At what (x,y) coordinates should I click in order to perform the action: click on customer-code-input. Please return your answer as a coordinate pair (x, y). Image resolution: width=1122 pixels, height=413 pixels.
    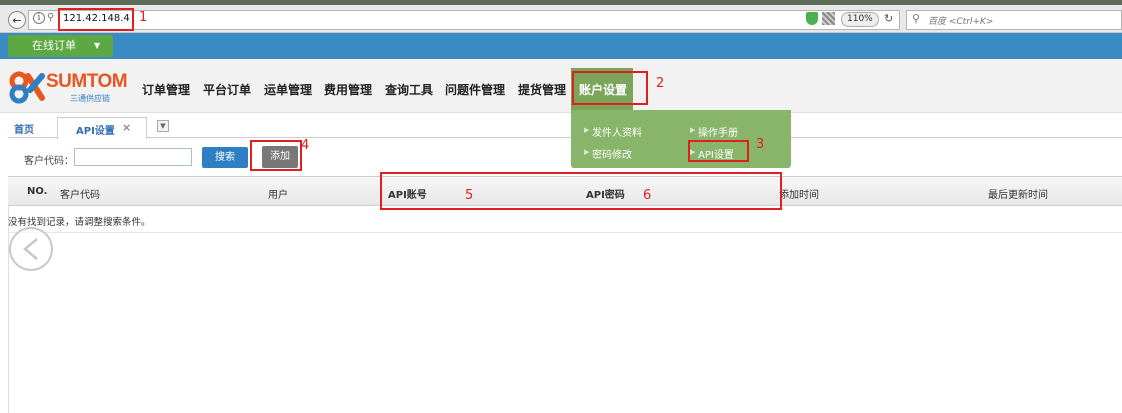
    Looking at the image, I should click on (133, 157).